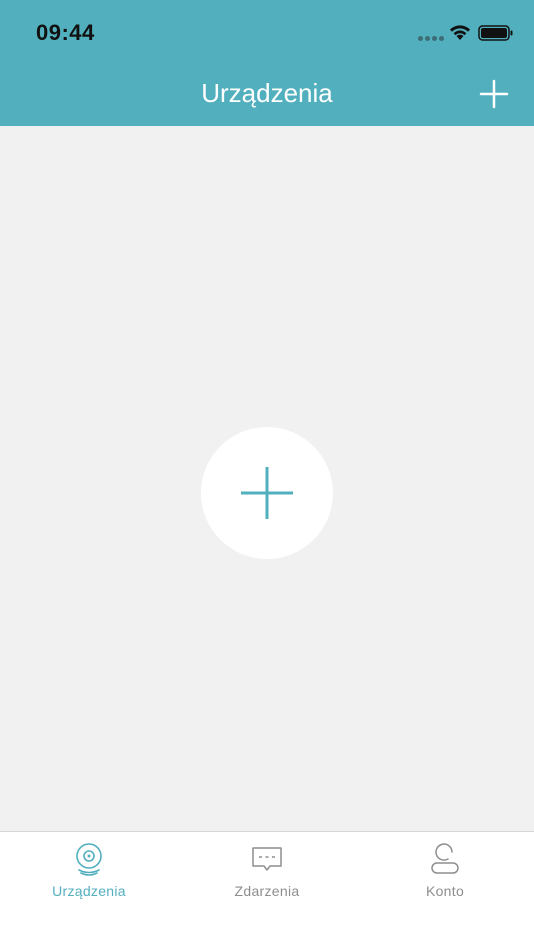 This screenshot has height=950, width=534. I want to click on camera-icon, so click(89, 859).